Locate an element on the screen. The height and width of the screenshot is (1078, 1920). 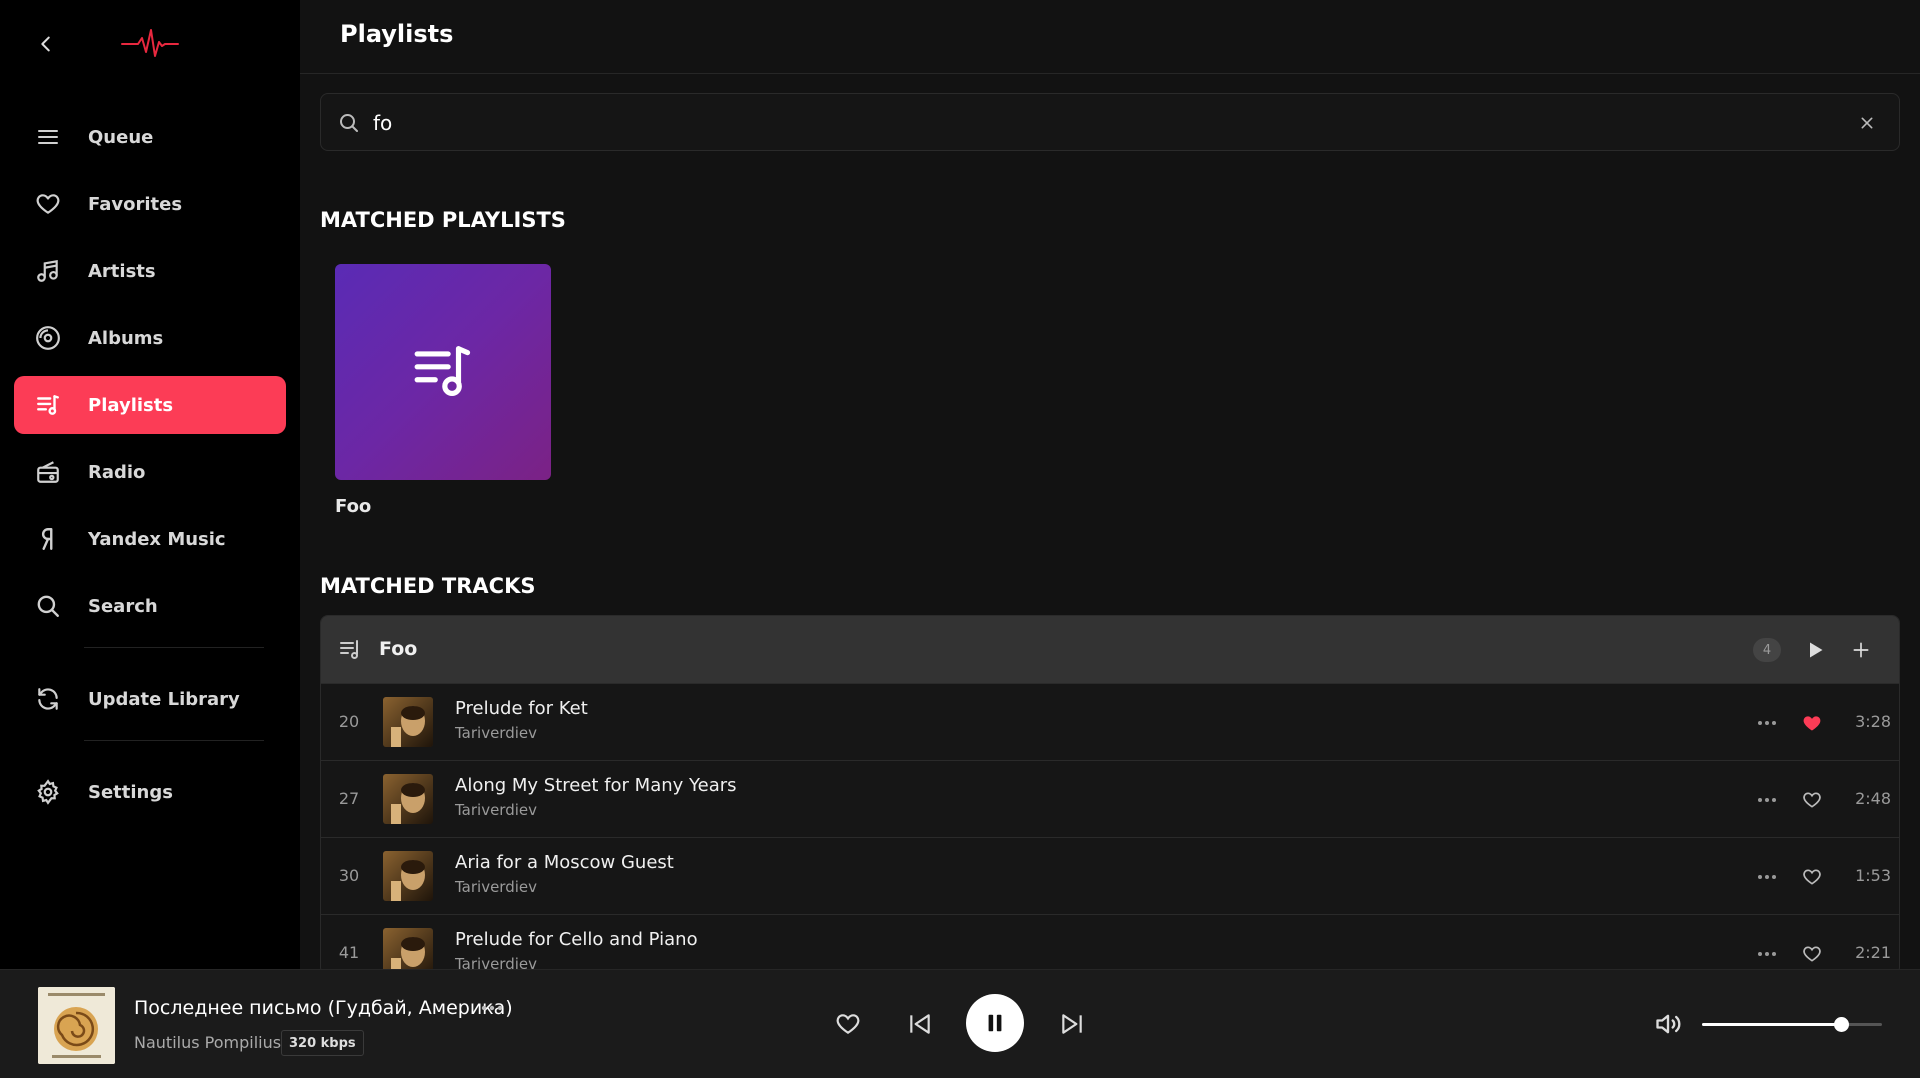
sidebar-item-label: Albums is located at coordinates (126, 338).